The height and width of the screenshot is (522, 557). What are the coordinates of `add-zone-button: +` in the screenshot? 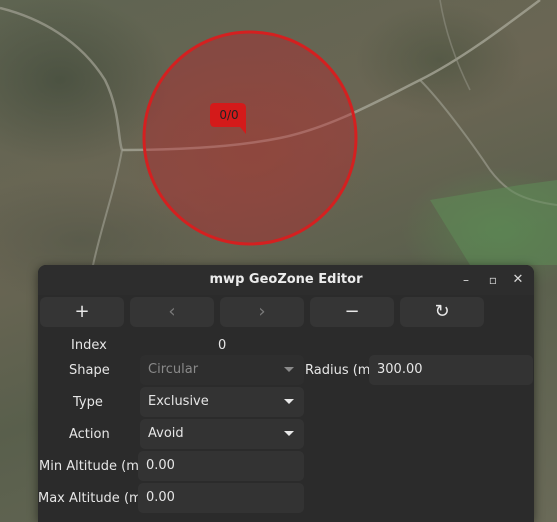 It's located at (82, 312).